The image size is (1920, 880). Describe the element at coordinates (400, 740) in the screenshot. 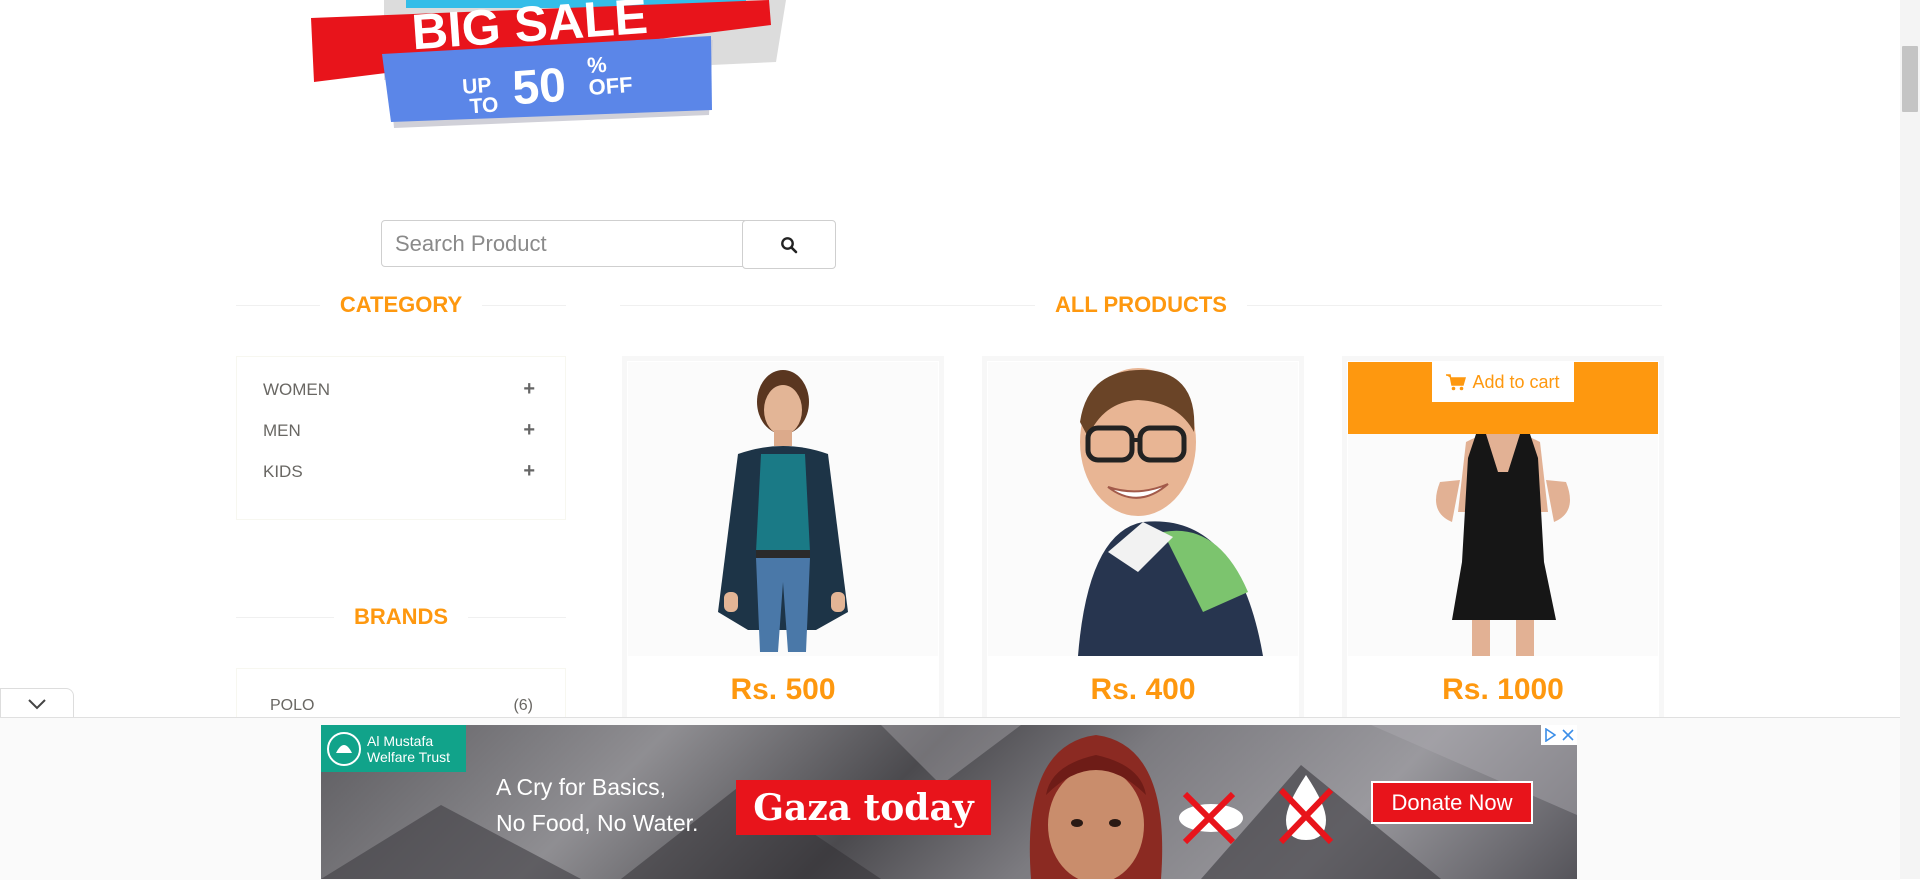

I see `ad-org-name-line1: Al Mustafa` at that location.